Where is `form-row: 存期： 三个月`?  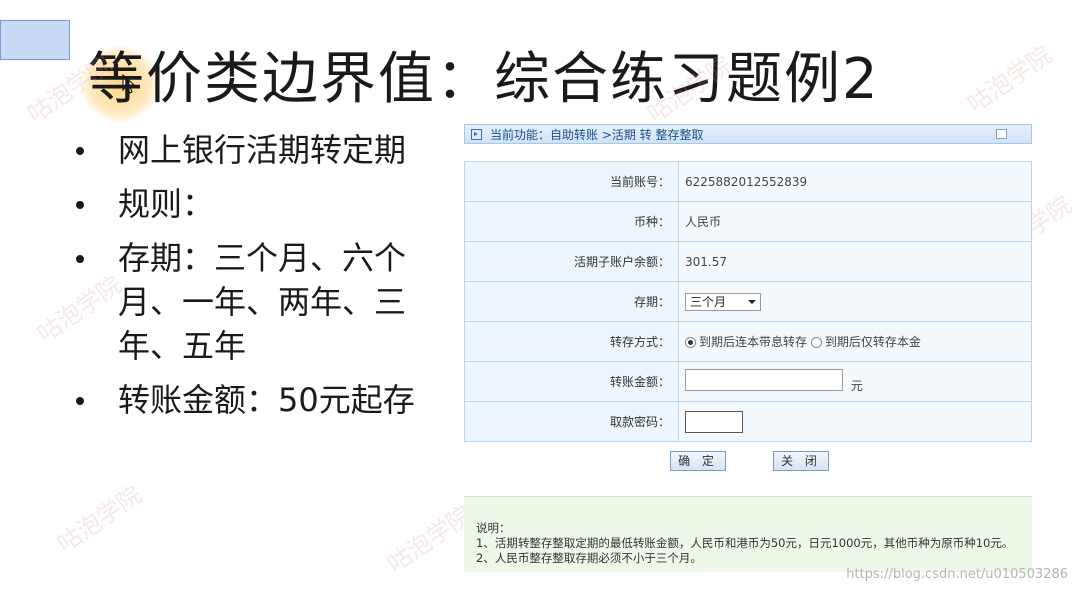
form-row: 存期： 三个月 is located at coordinates (748, 301).